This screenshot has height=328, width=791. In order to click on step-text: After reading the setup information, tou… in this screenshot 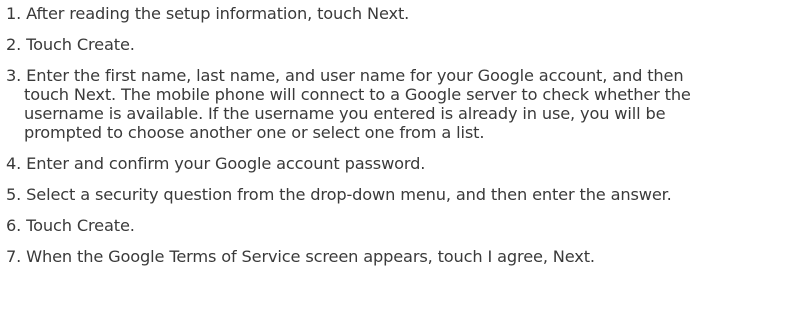, I will do `click(197, 13)`.